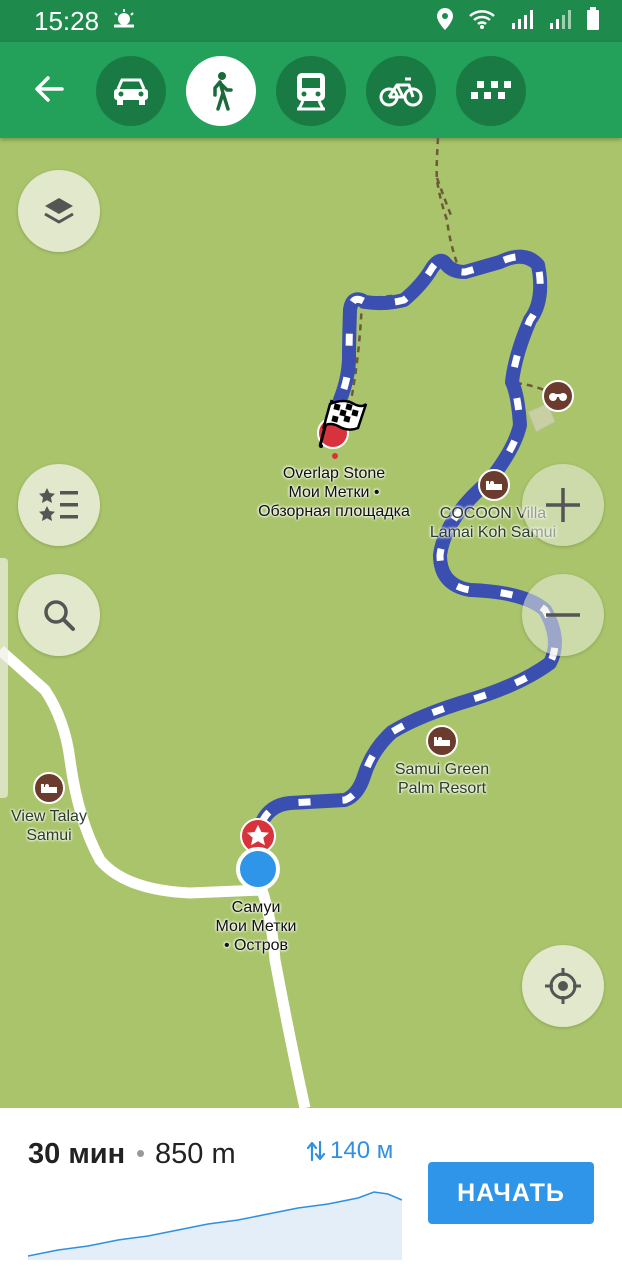 The width and height of the screenshot is (622, 1280). I want to click on my-location-icon, so click(563, 986).